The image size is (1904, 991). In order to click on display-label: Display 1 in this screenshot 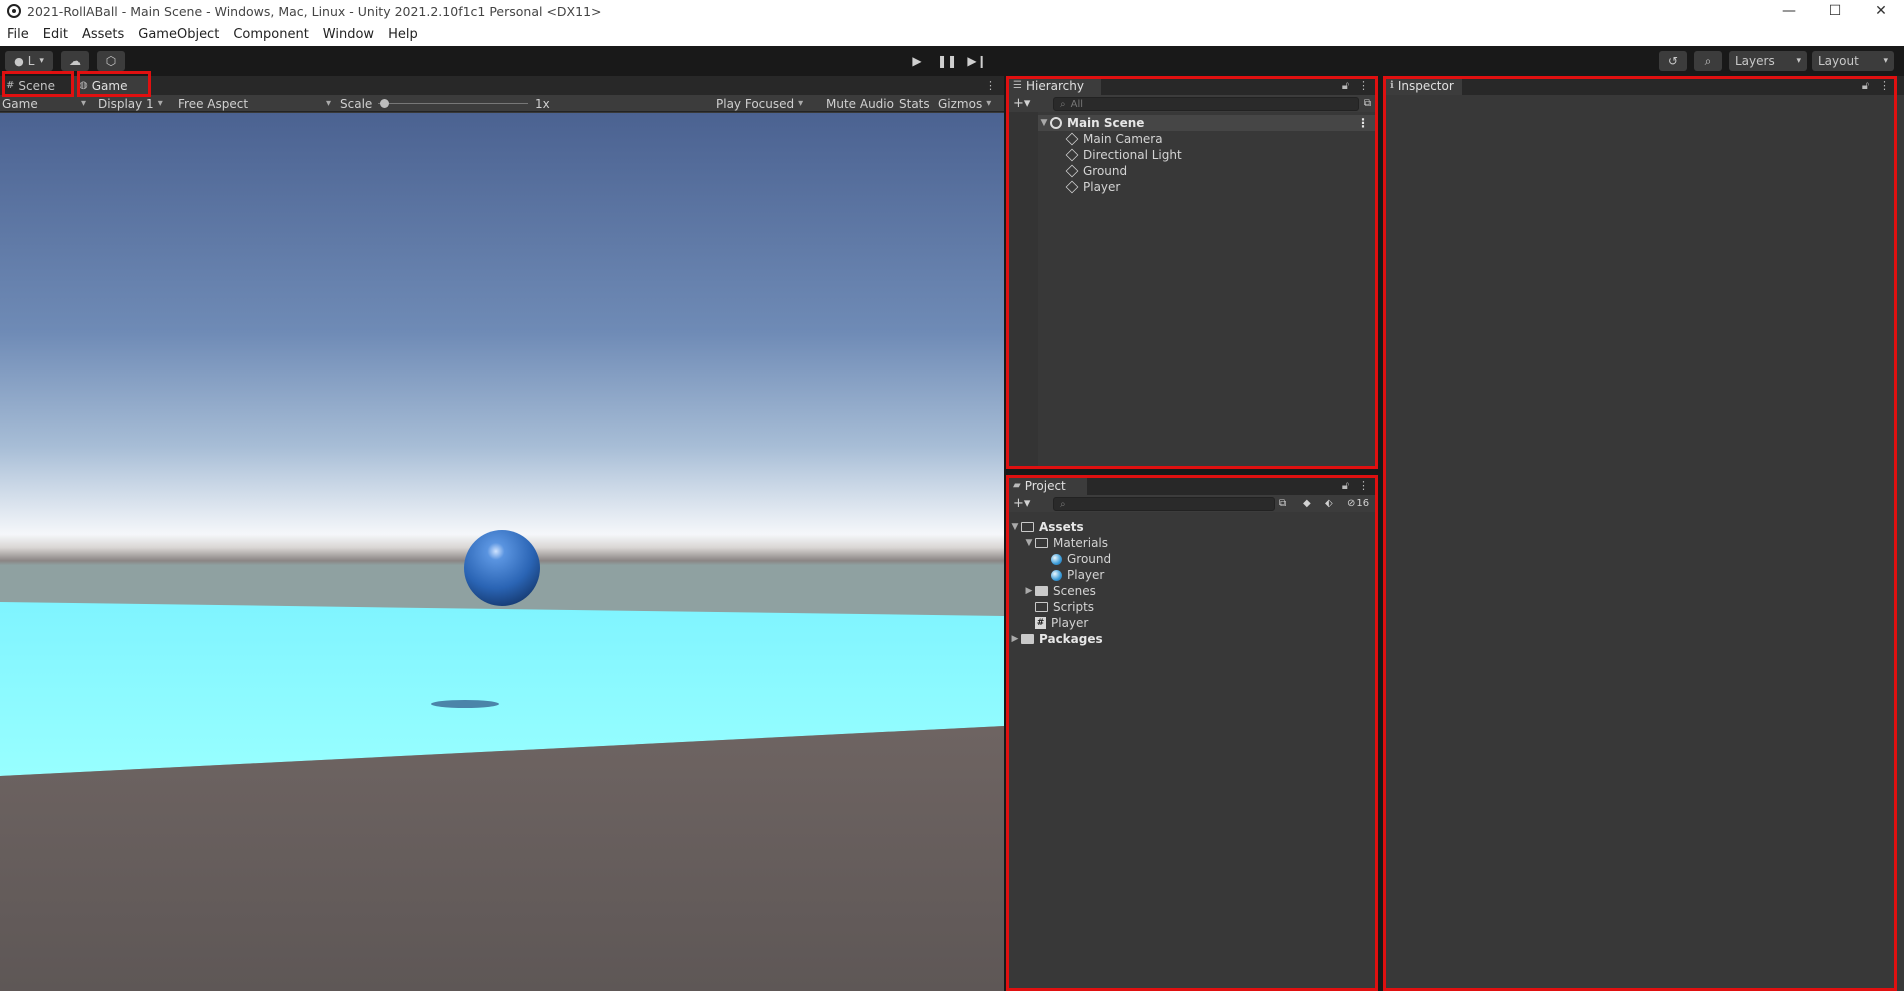, I will do `click(126, 103)`.